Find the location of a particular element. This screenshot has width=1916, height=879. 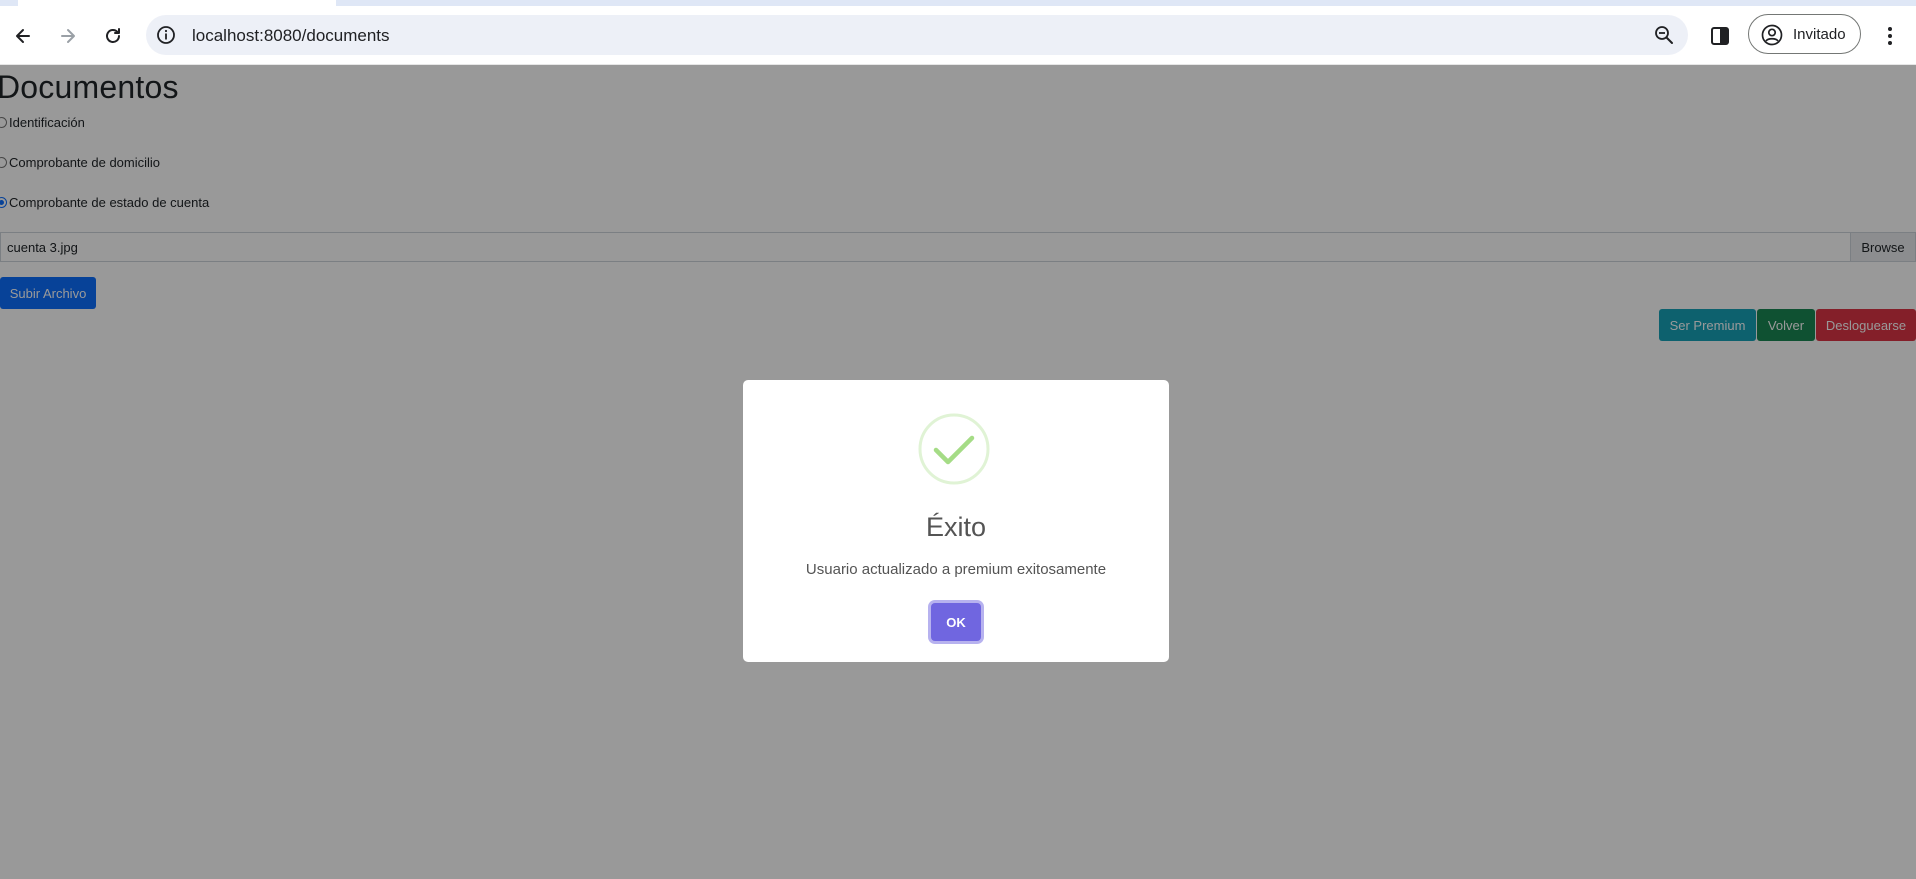

side-panel-icon is located at coordinates (1720, 36).